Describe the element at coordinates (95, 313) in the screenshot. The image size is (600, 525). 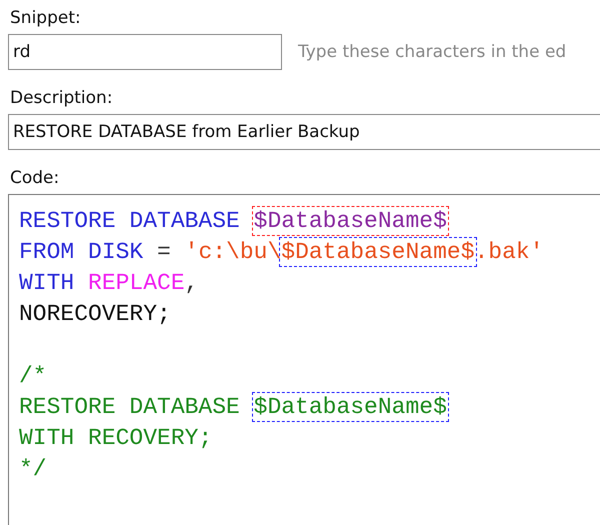
I see `code-text: NORECOVERY;` at that location.